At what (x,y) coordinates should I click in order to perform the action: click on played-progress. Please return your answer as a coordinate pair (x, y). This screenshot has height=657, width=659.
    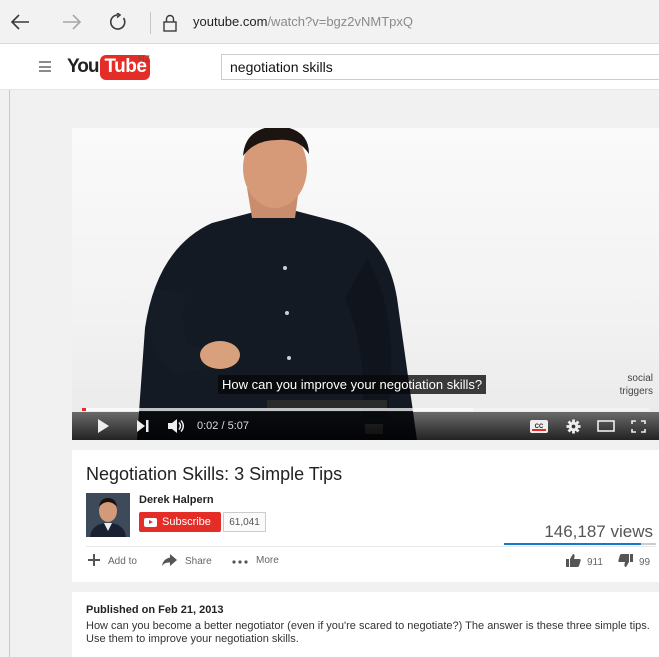
    Looking at the image, I should click on (84, 409).